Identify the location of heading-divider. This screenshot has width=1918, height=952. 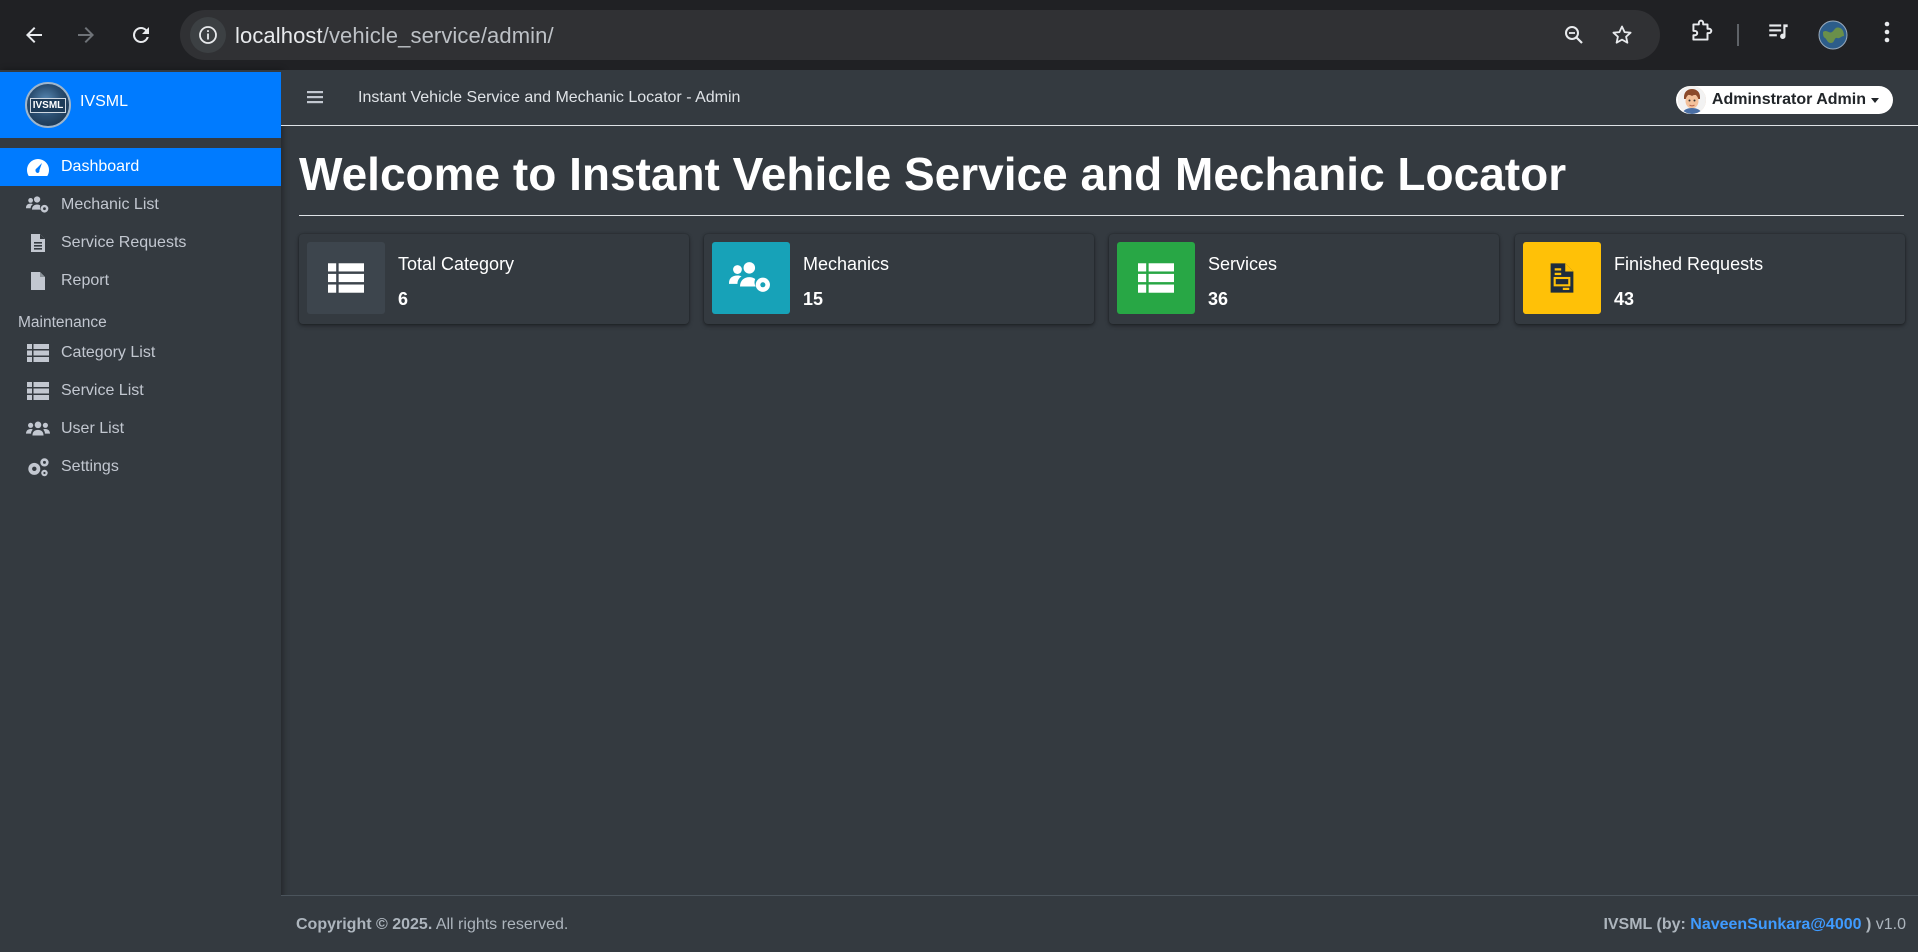
(1101, 215).